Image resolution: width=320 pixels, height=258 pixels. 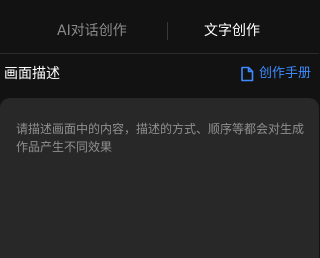 I want to click on section-title: 画面描述, so click(x=32, y=74).